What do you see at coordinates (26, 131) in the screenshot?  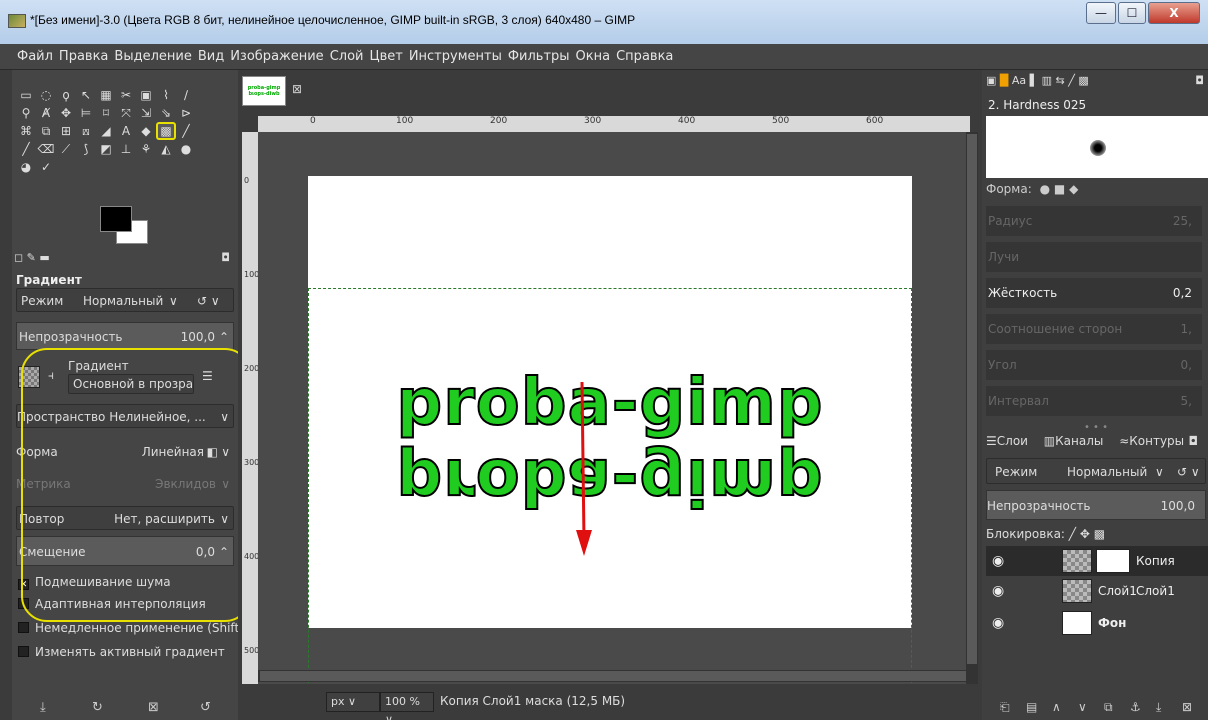 I see `cage-icon: ⌘` at bounding box center [26, 131].